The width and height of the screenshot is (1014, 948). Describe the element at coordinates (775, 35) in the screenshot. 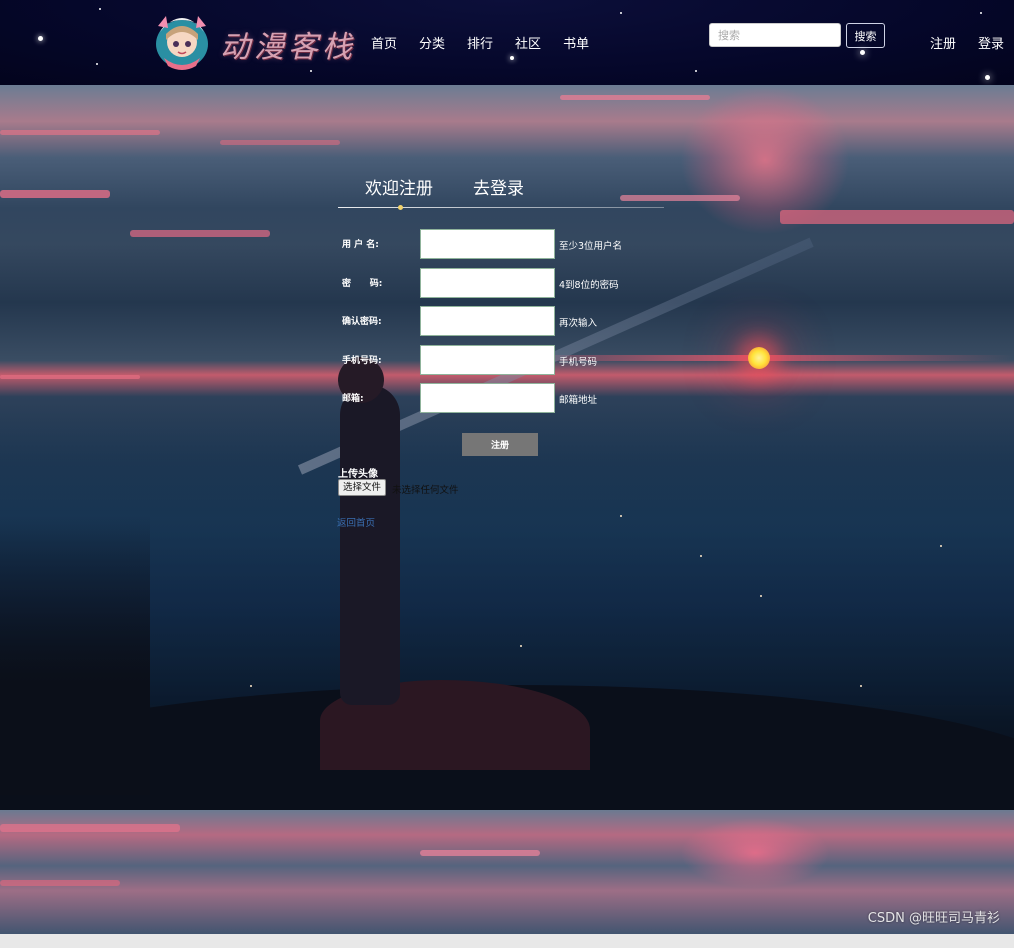

I see `search-input` at that location.